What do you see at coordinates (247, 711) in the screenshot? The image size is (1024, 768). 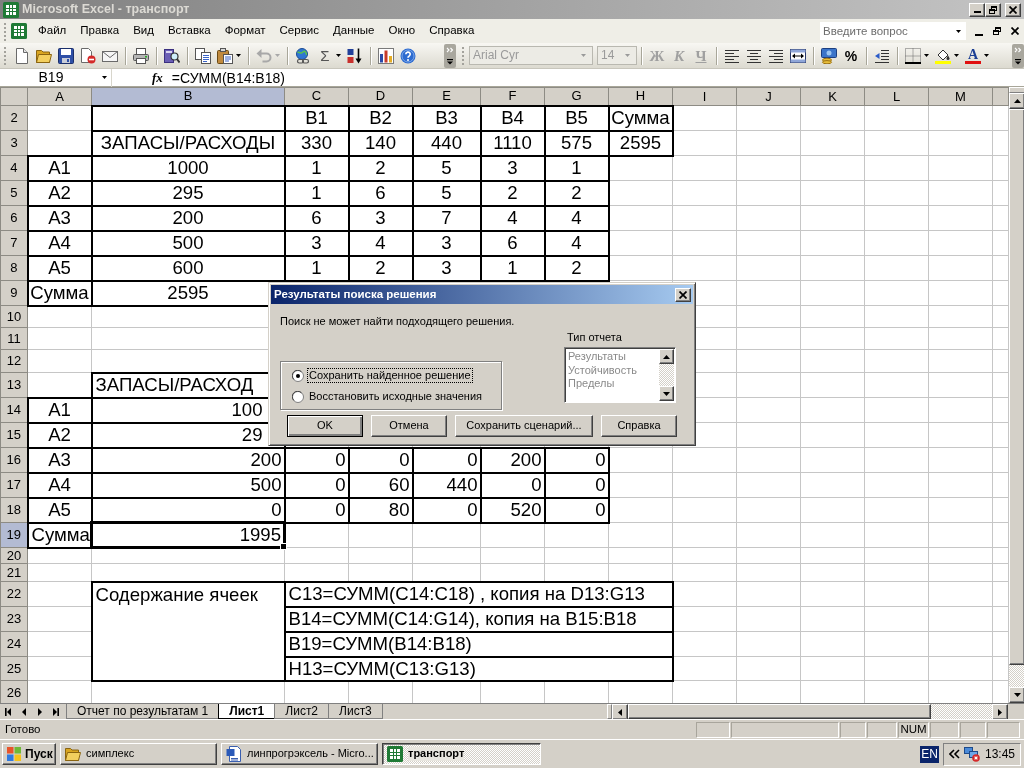 I see `sheet-tab: Лист1` at bounding box center [247, 711].